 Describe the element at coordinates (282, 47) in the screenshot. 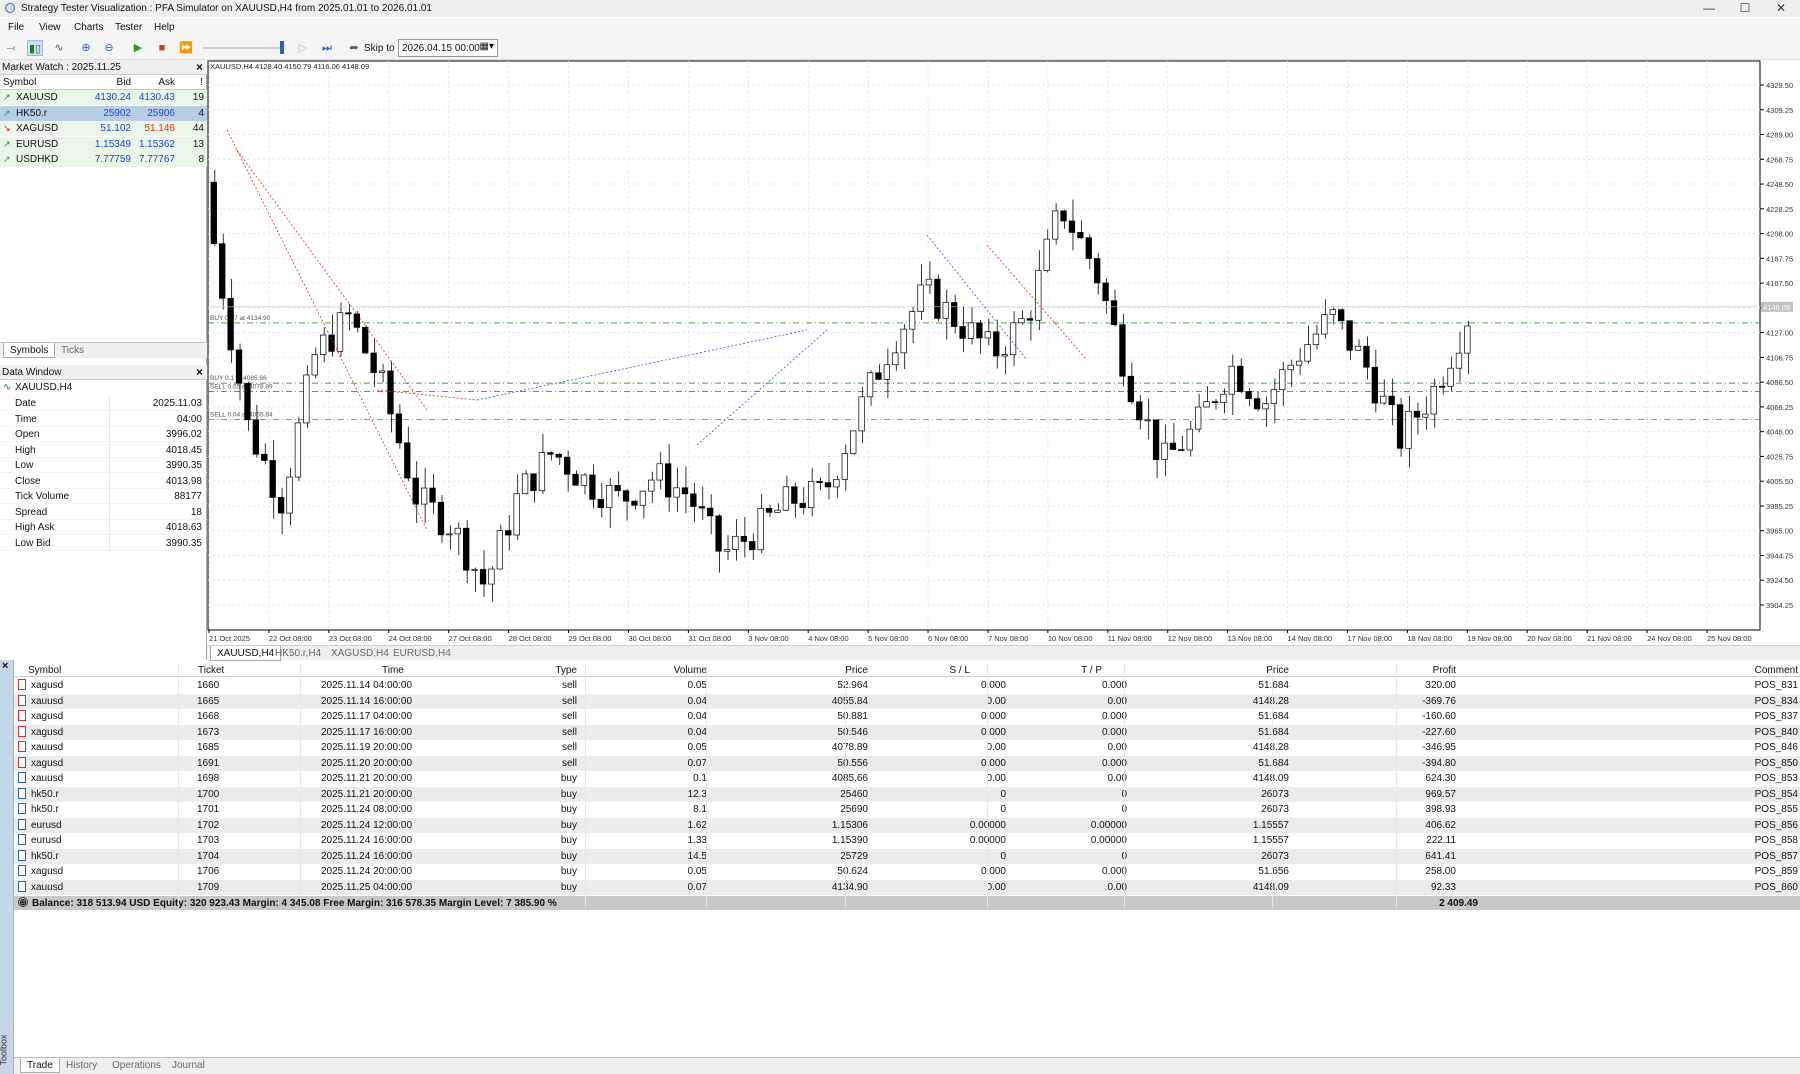

I see `speed-slider-thumb` at that location.